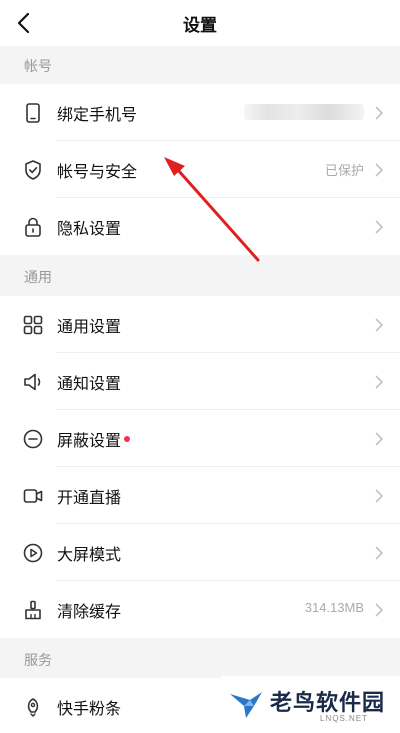 The height and width of the screenshot is (733, 400). Describe the element at coordinates (344, 718) in the screenshot. I see `watermark-domain: LNQS.NET` at that location.